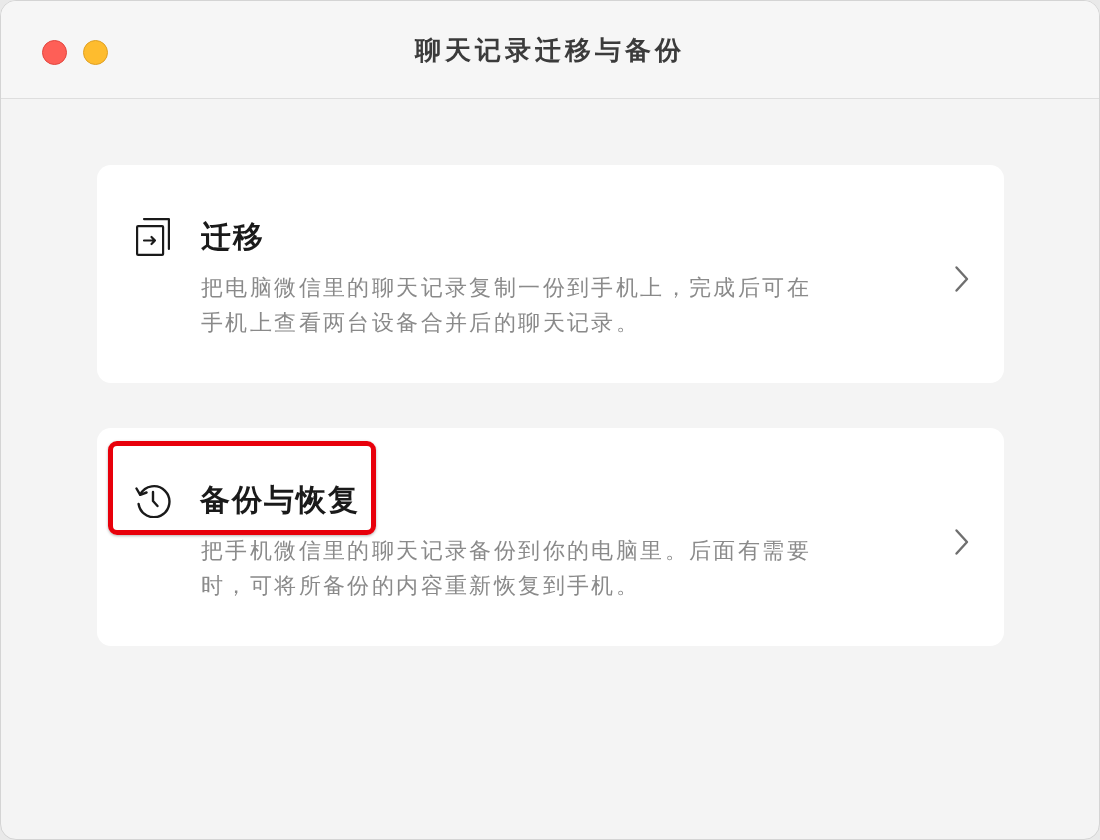  What do you see at coordinates (153, 237) in the screenshot?
I see `import-document-icon` at bounding box center [153, 237].